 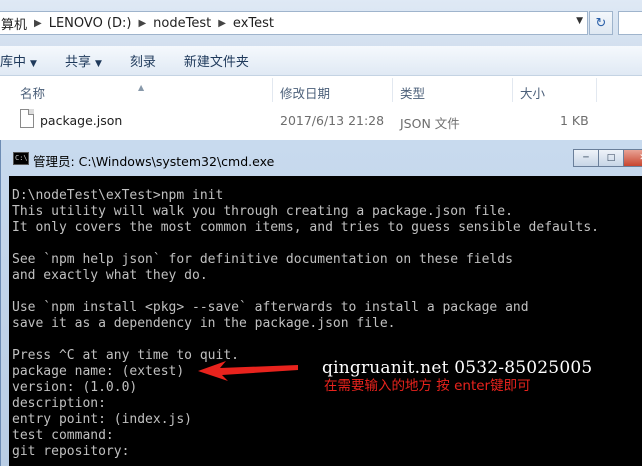 What do you see at coordinates (118, 195) in the screenshot?
I see `console-line: D:\nodeTest\exTest>npm init` at bounding box center [118, 195].